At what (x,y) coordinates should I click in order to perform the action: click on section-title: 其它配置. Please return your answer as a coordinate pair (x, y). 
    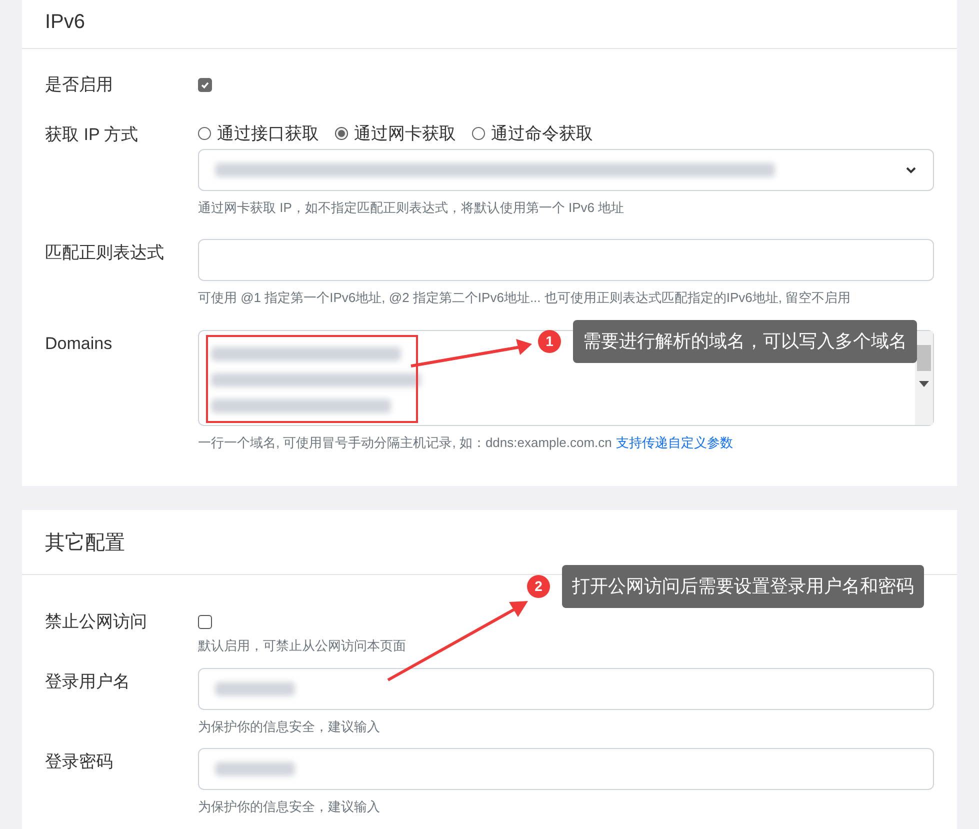
    Looking at the image, I should click on (85, 543).